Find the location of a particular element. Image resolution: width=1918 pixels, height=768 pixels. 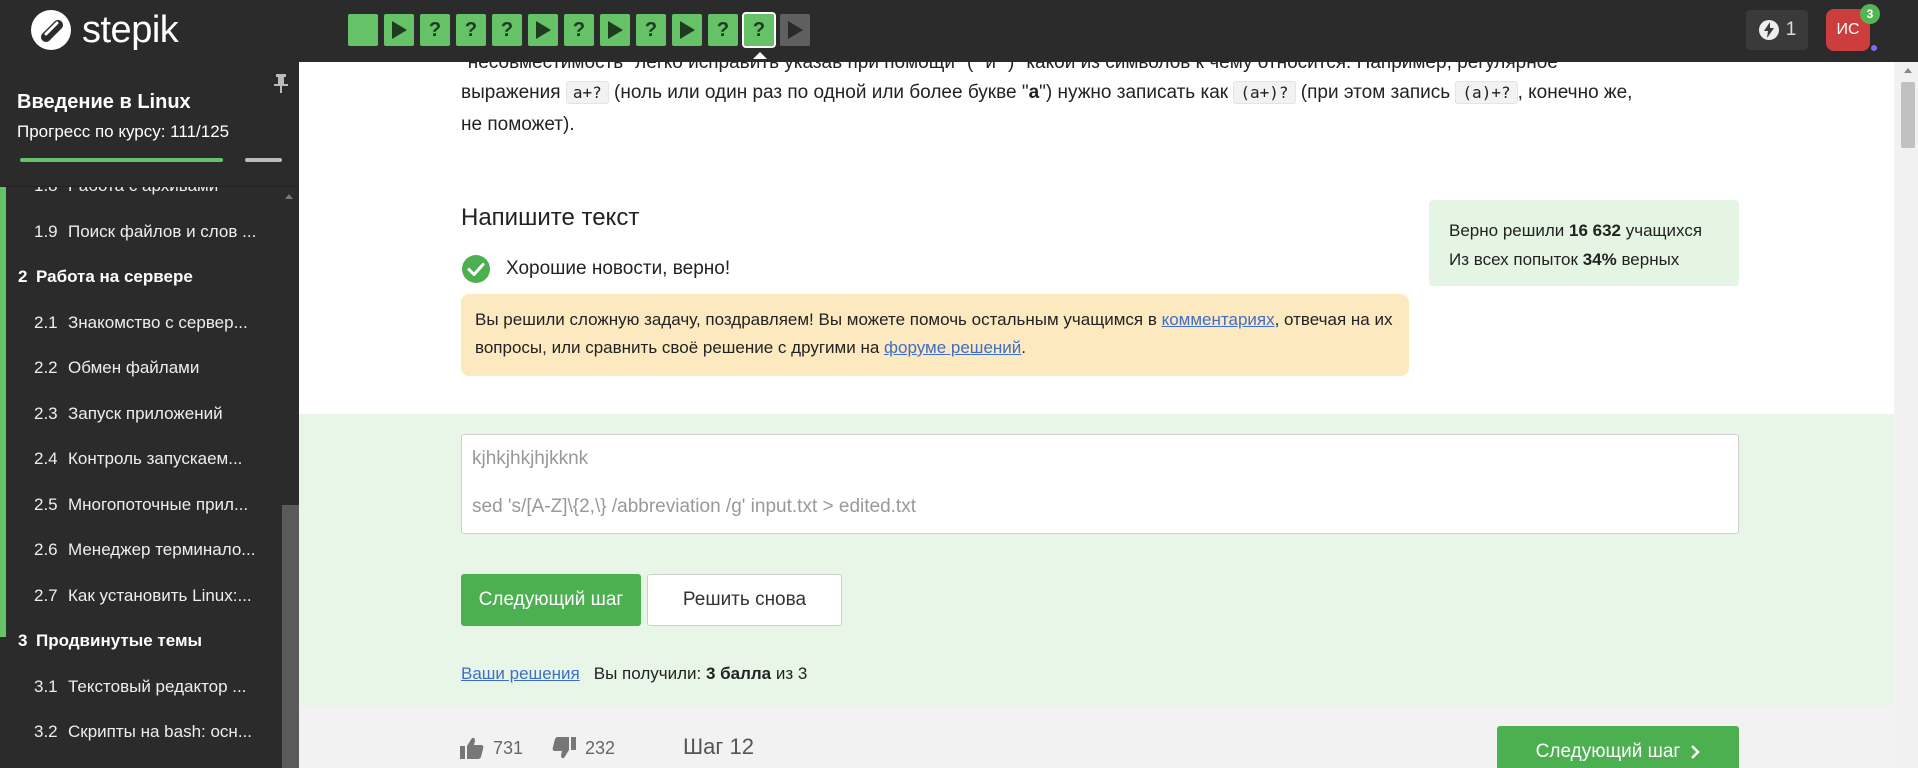

solutions-forum-link: форуме решений is located at coordinates (952, 347).